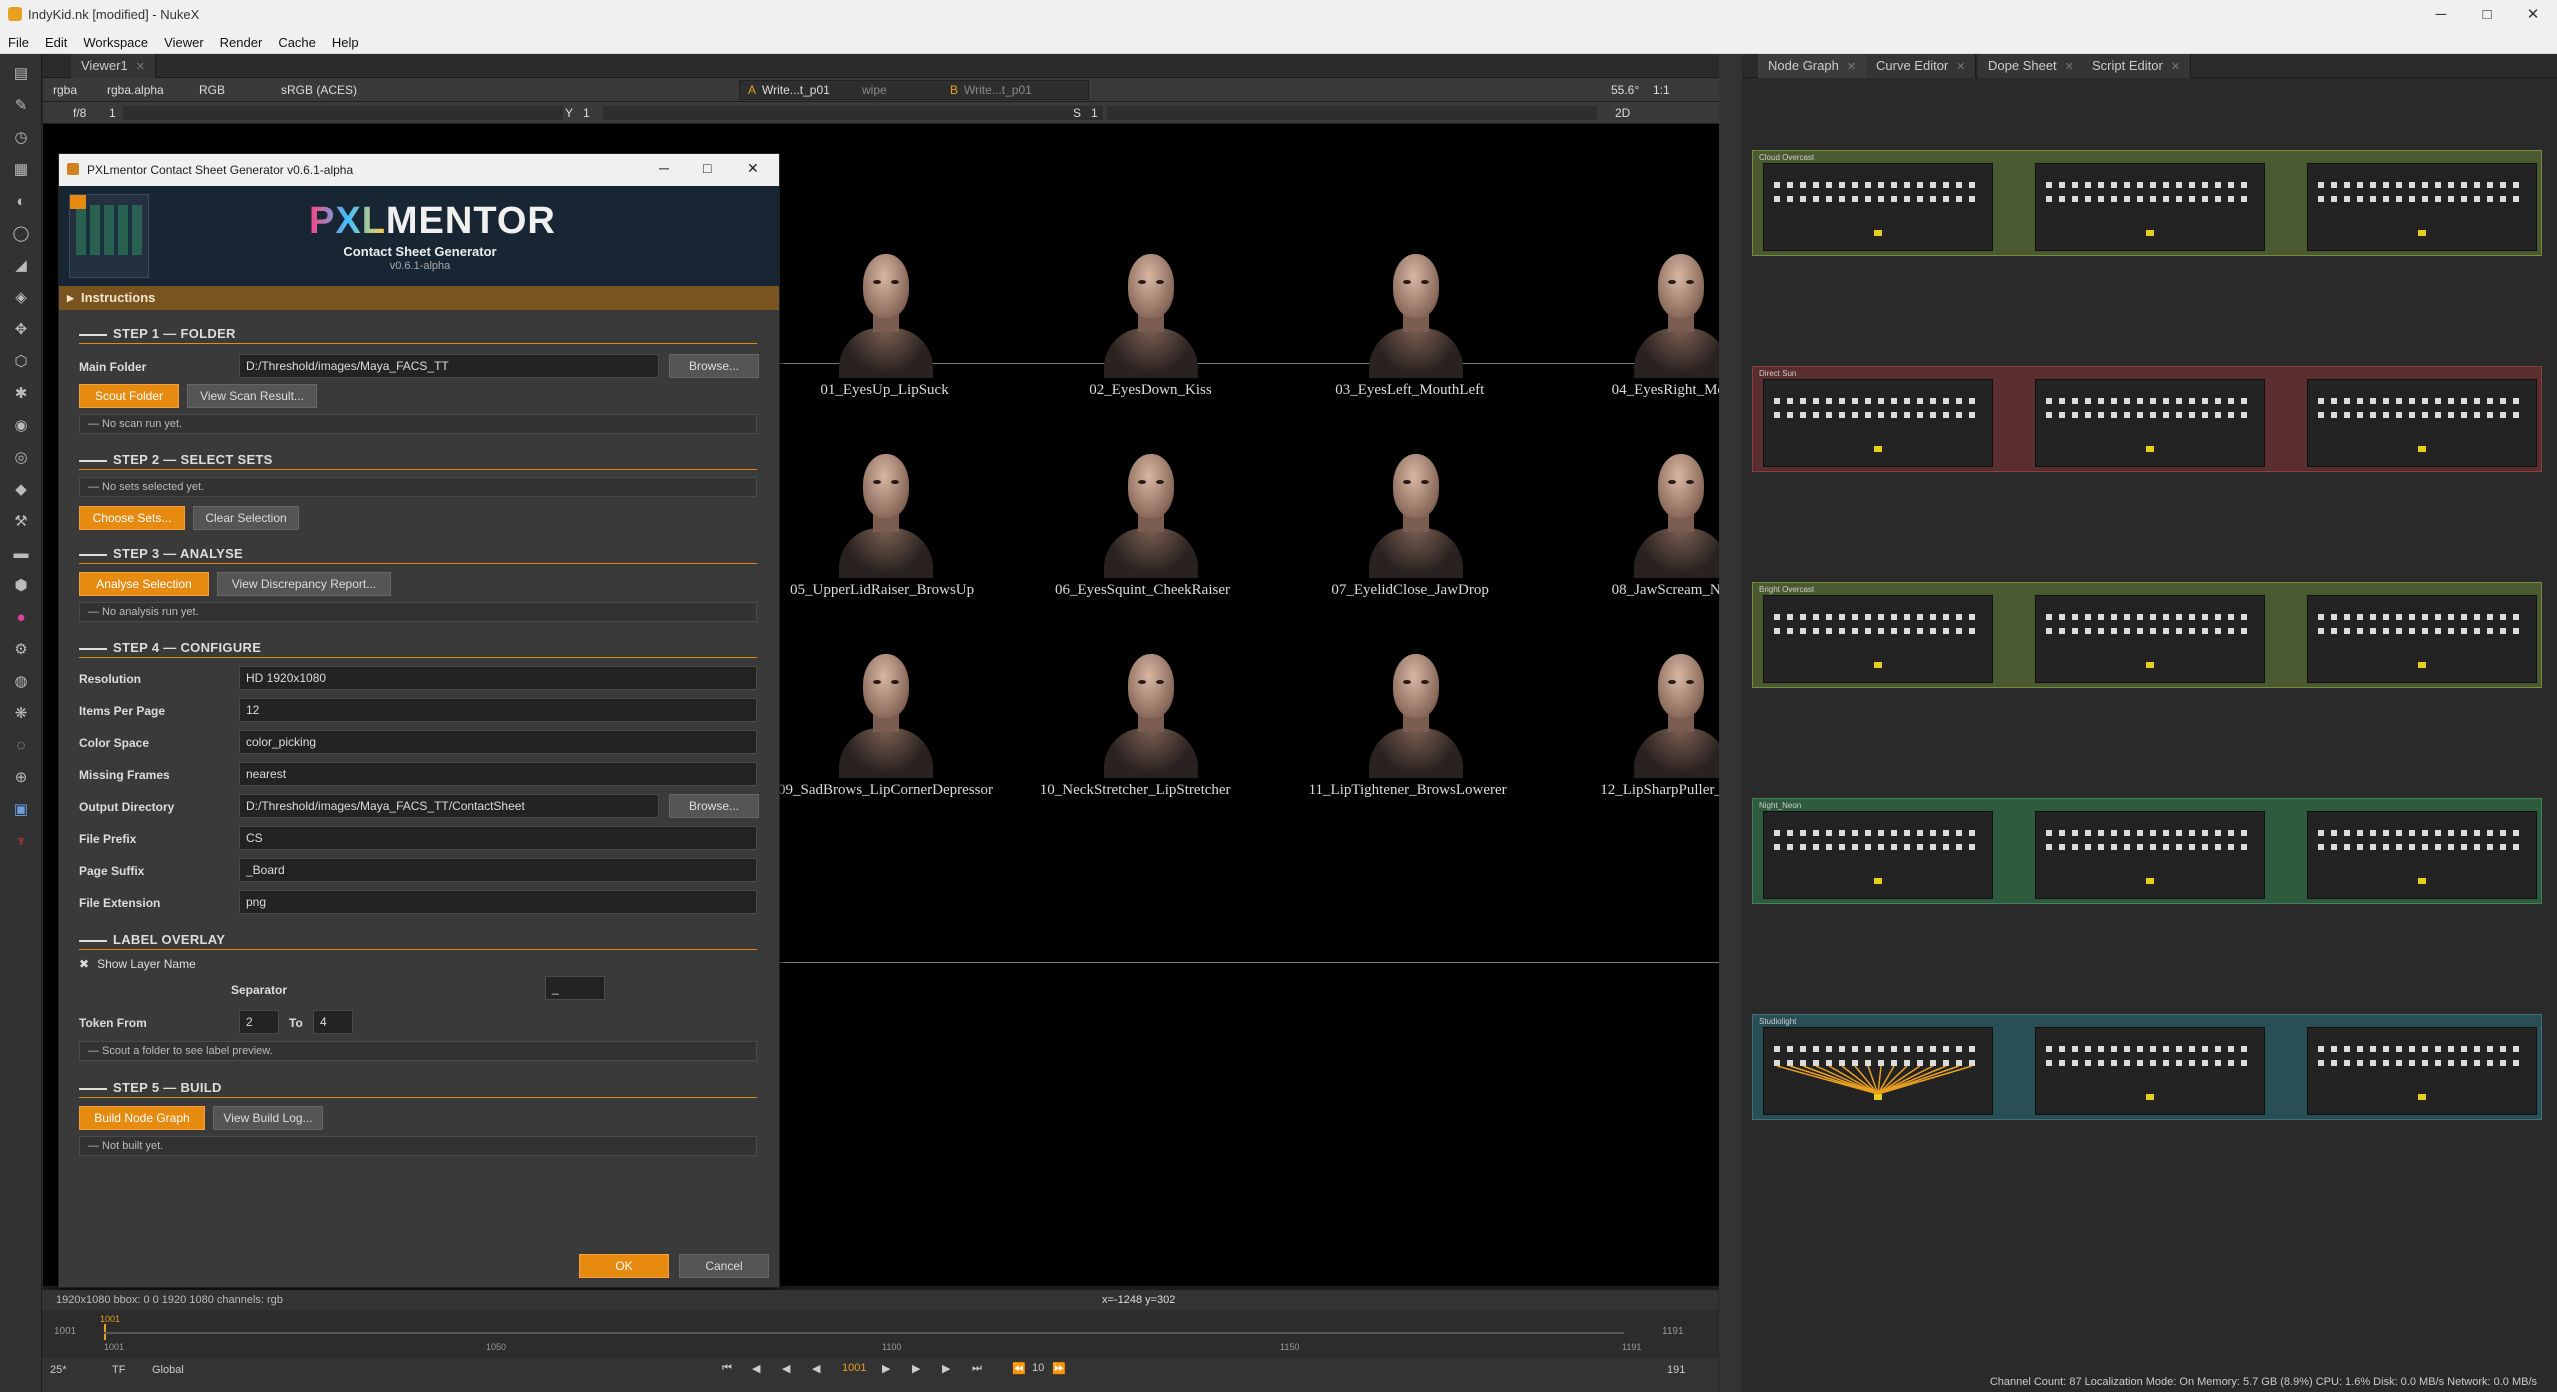 The image size is (2557, 1392). What do you see at coordinates (135, 90) in the screenshot?
I see `alpha-dropdown: rgba.alpha` at bounding box center [135, 90].